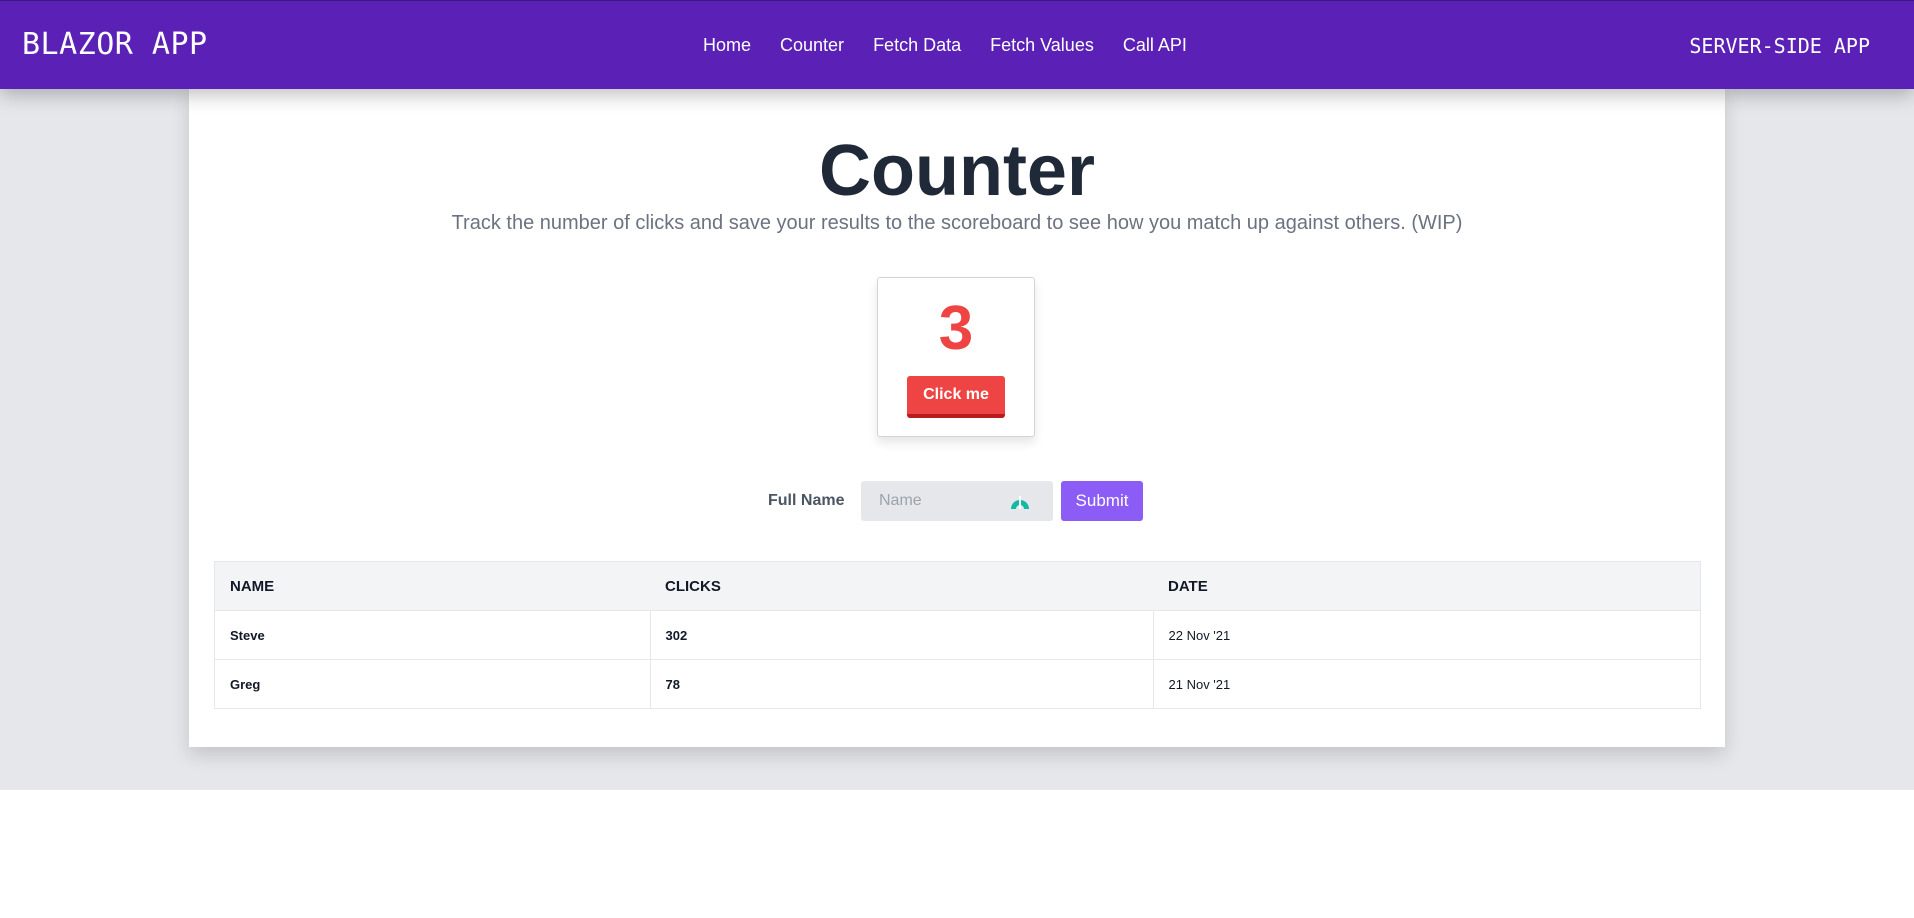 The image size is (1914, 918). What do you see at coordinates (1779, 46) in the screenshot?
I see `app-mode-label: SERVER-SIDE APP` at bounding box center [1779, 46].